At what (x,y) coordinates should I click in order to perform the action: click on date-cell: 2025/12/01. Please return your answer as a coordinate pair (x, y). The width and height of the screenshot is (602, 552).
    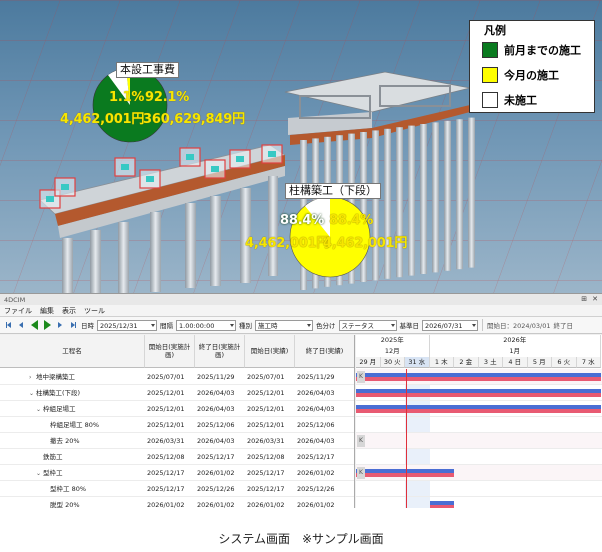
    Looking at the image, I should click on (266, 425).